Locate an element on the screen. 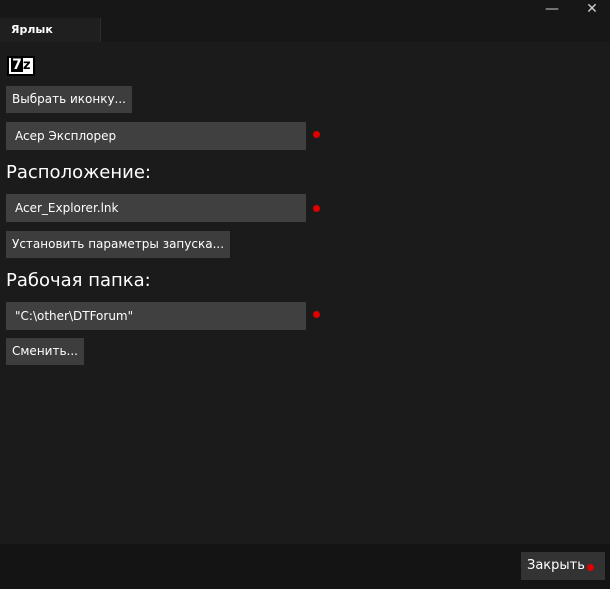  logo-seven: 7 is located at coordinates (17, 64).